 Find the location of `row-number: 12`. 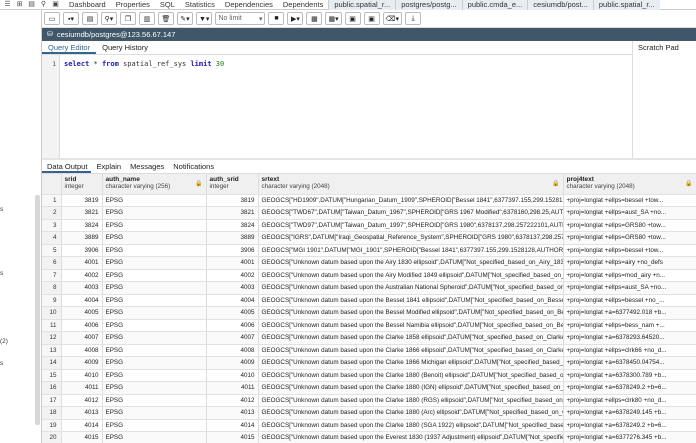

row-number: 12 is located at coordinates (52, 338).